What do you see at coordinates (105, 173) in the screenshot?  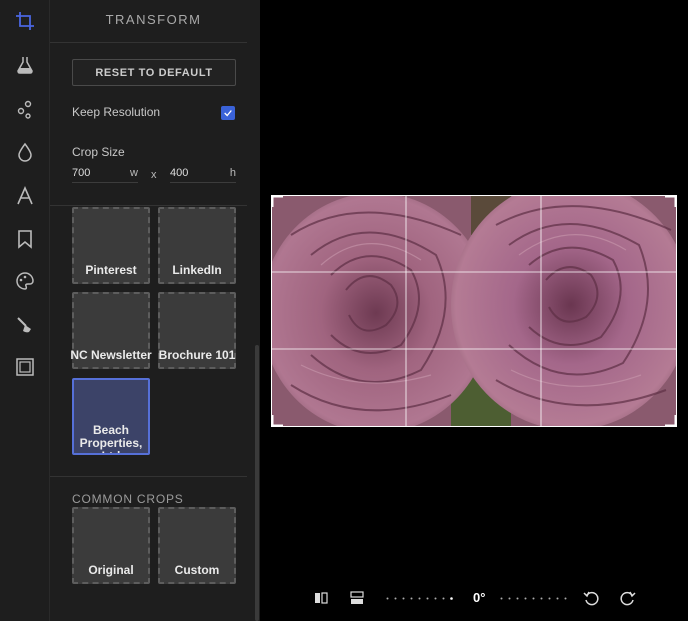 I see `crop-width-input: 700 w` at bounding box center [105, 173].